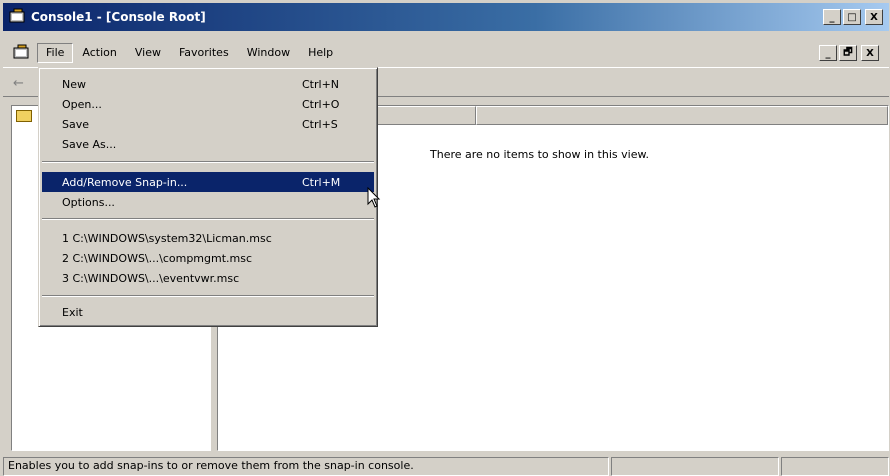 This screenshot has height=476, width=890. I want to click on back-arrow-icon: ←, so click(18, 83).